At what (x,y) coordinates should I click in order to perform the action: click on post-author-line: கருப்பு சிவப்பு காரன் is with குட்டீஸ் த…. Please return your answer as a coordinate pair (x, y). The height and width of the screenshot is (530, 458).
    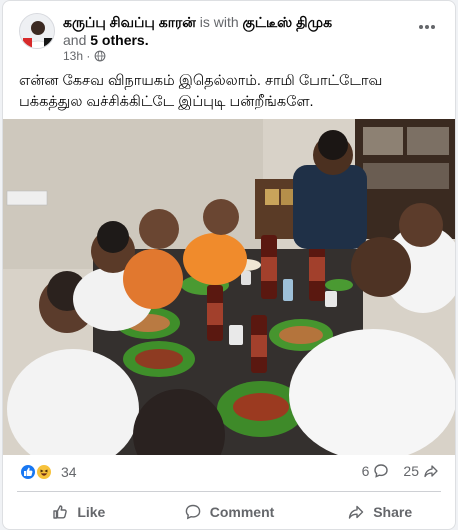
    Looking at the image, I should click on (233, 31).